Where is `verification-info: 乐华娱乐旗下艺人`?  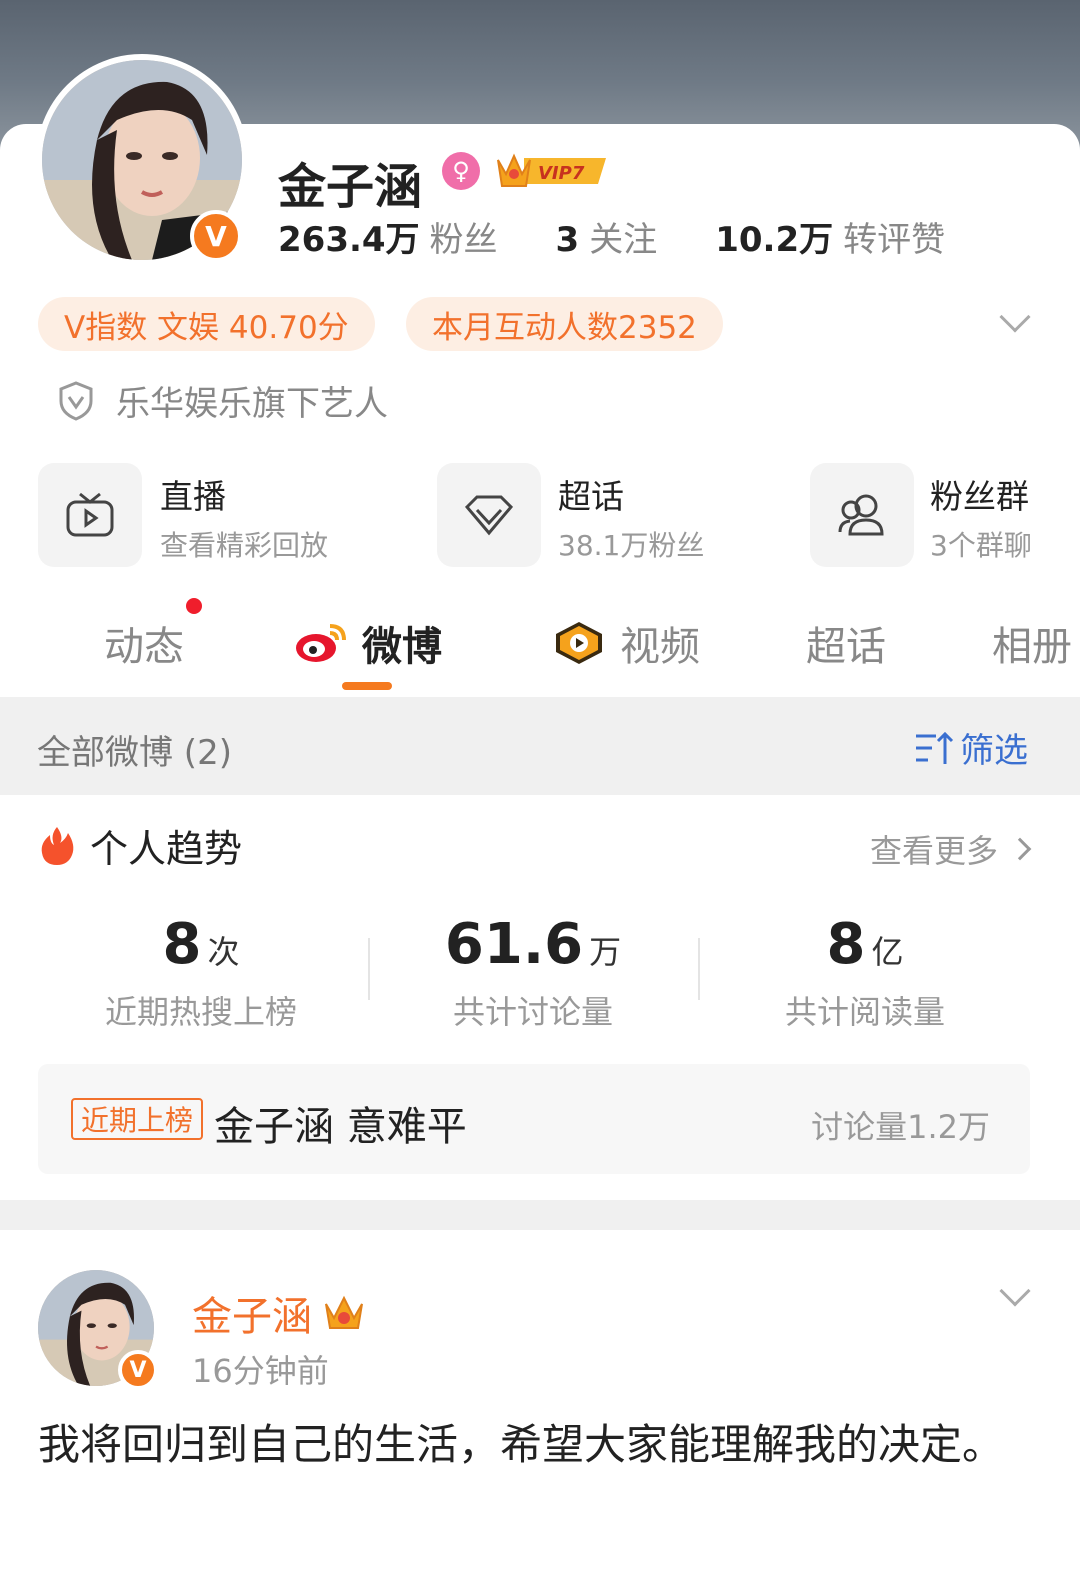
verification-info: 乐华娱乐旗下艺人 is located at coordinates (223, 400).